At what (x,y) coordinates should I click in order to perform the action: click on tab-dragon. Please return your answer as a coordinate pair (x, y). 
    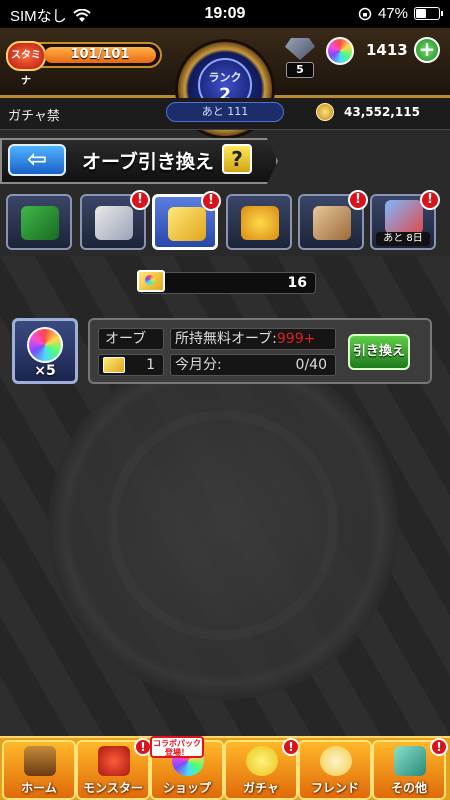
    Looking at the image, I should click on (259, 222).